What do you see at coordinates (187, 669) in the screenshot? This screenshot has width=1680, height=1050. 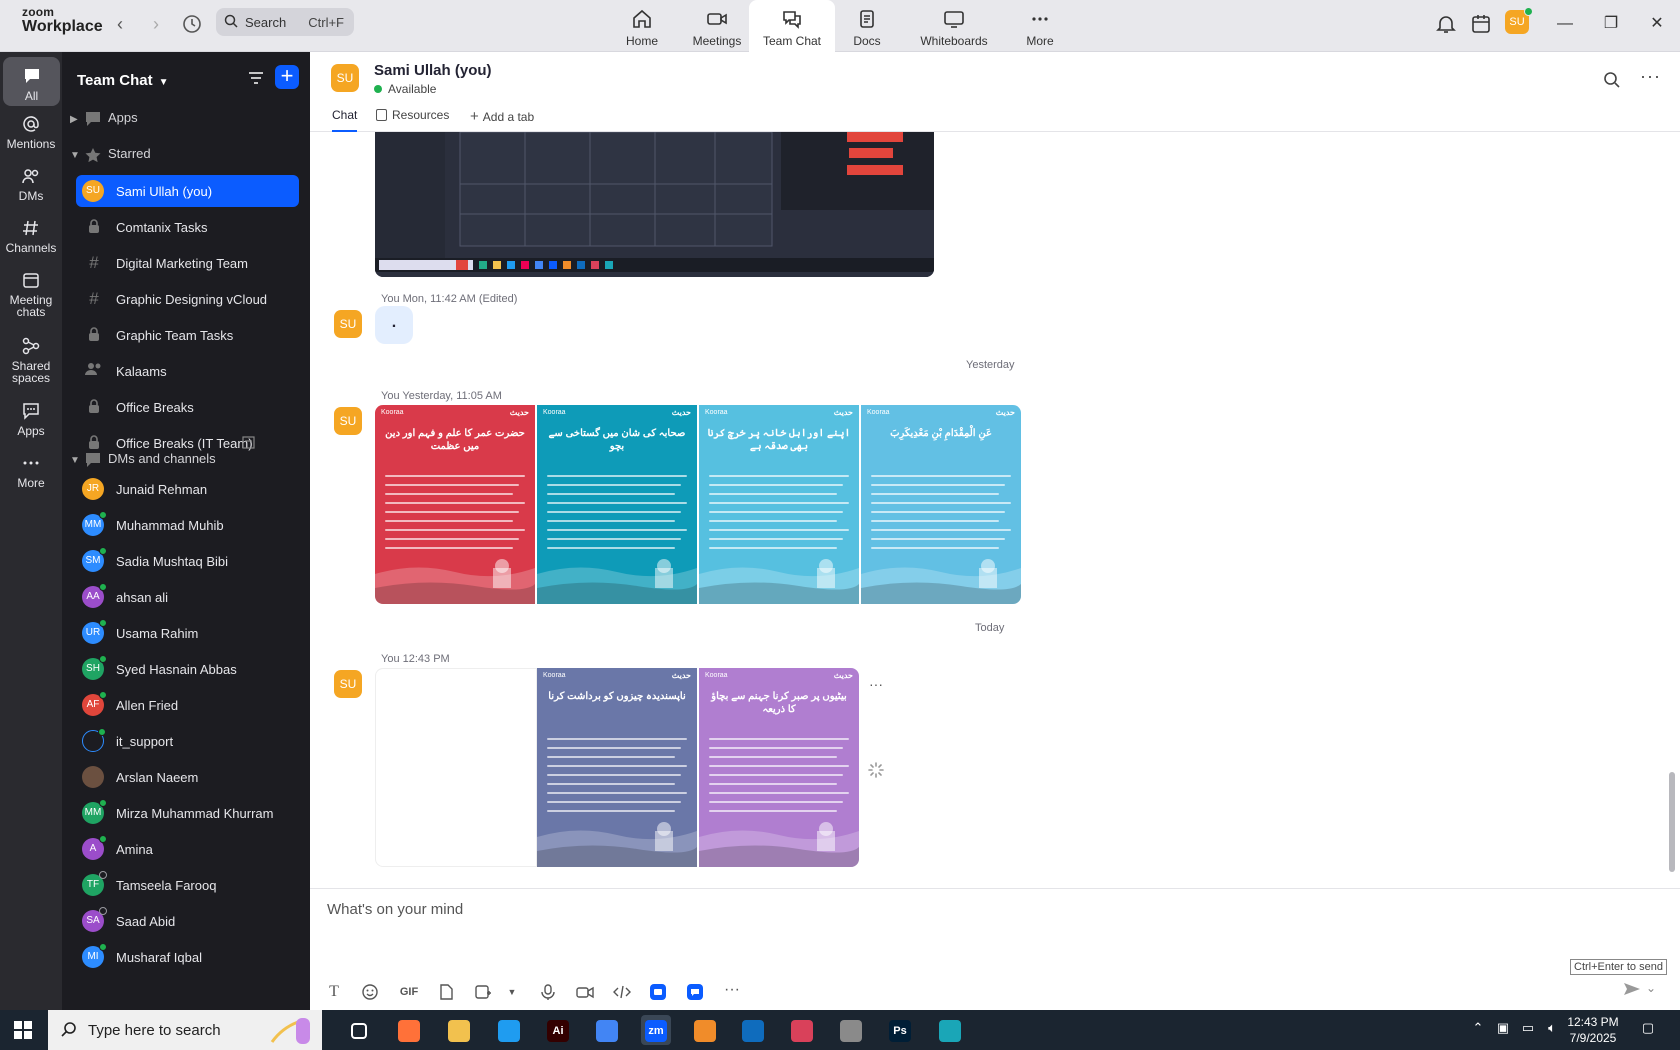 I see `sidebar-item-dm: SH Syed Hasnain Abbas` at bounding box center [187, 669].